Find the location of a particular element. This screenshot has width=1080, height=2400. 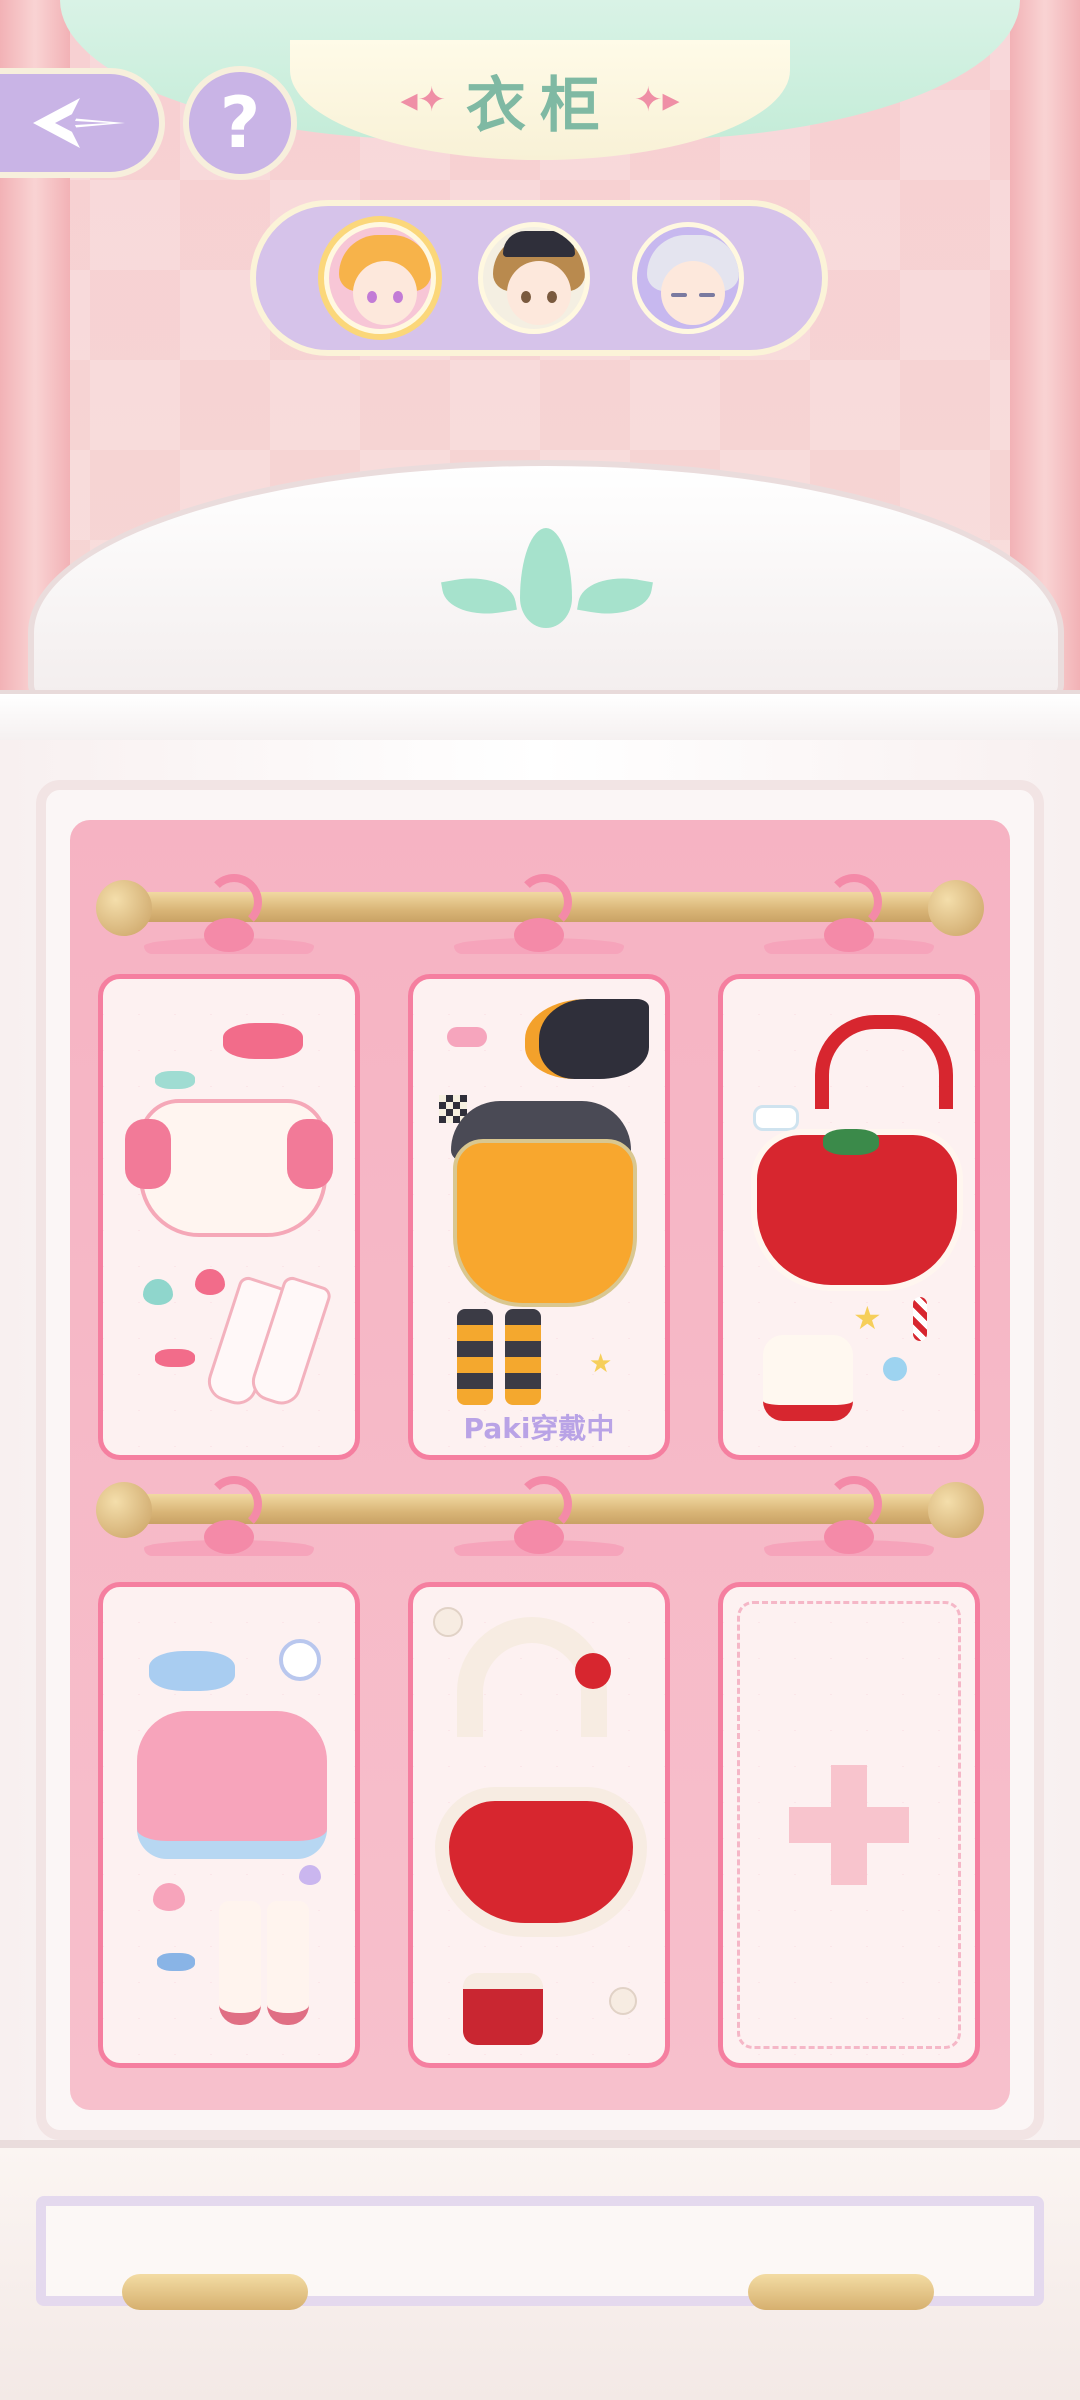

outfit-card-empty is located at coordinates (849, 1825).